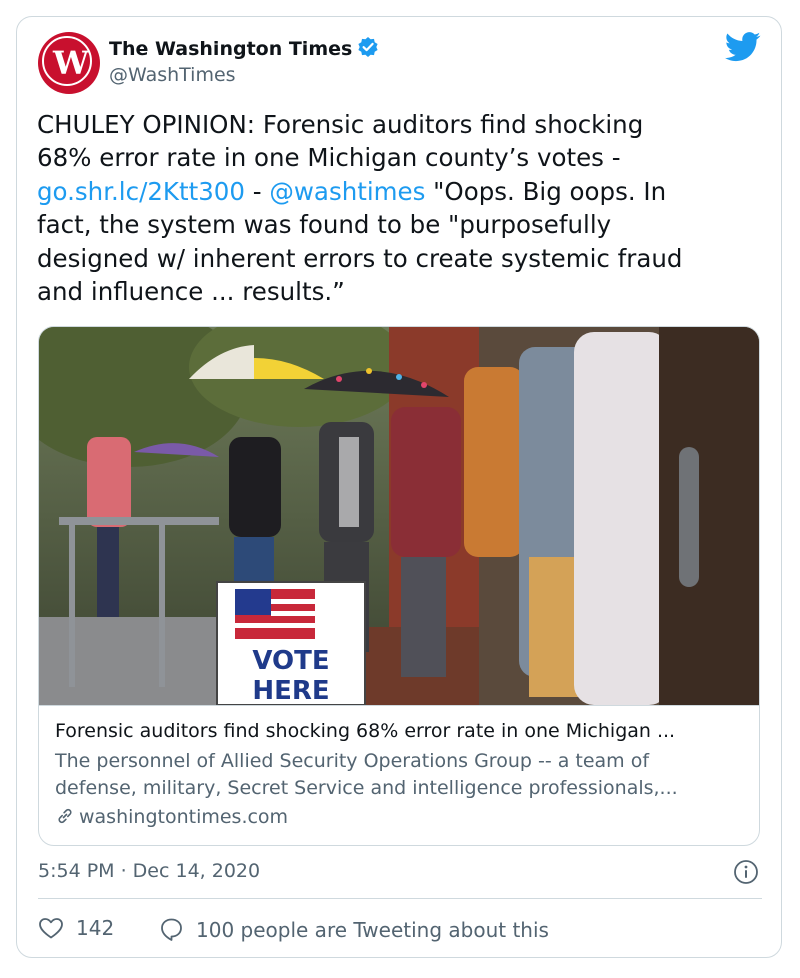 The width and height of the screenshot is (800, 978). Describe the element at coordinates (290, 661) in the screenshot. I see `sign-text-vote: VOTE` at that location.